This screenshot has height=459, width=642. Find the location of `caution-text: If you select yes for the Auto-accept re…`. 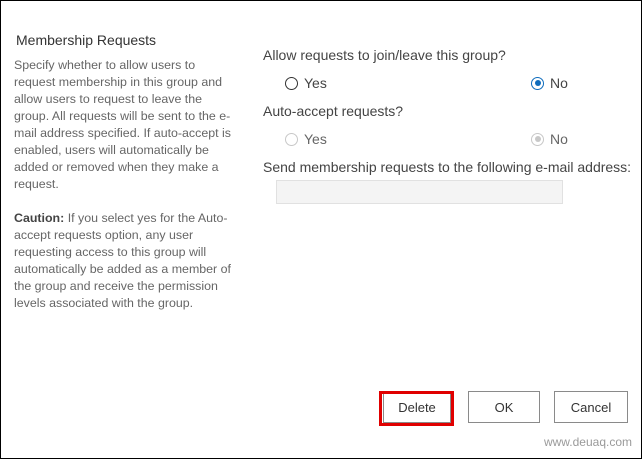

caution-text: If you select yes for the Auto-accept re… is located at coordinates (122, 260).